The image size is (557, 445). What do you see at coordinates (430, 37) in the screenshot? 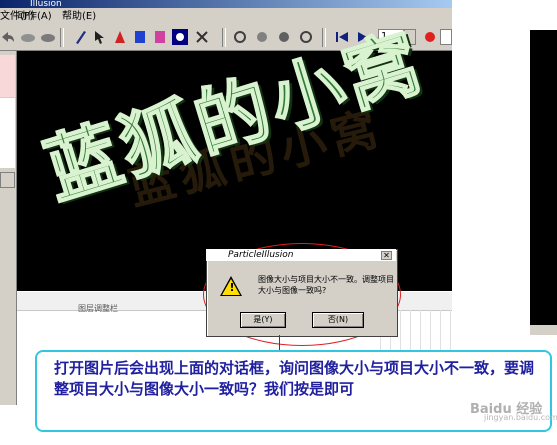
I see `record-icon` at bounding box center [430, 37].